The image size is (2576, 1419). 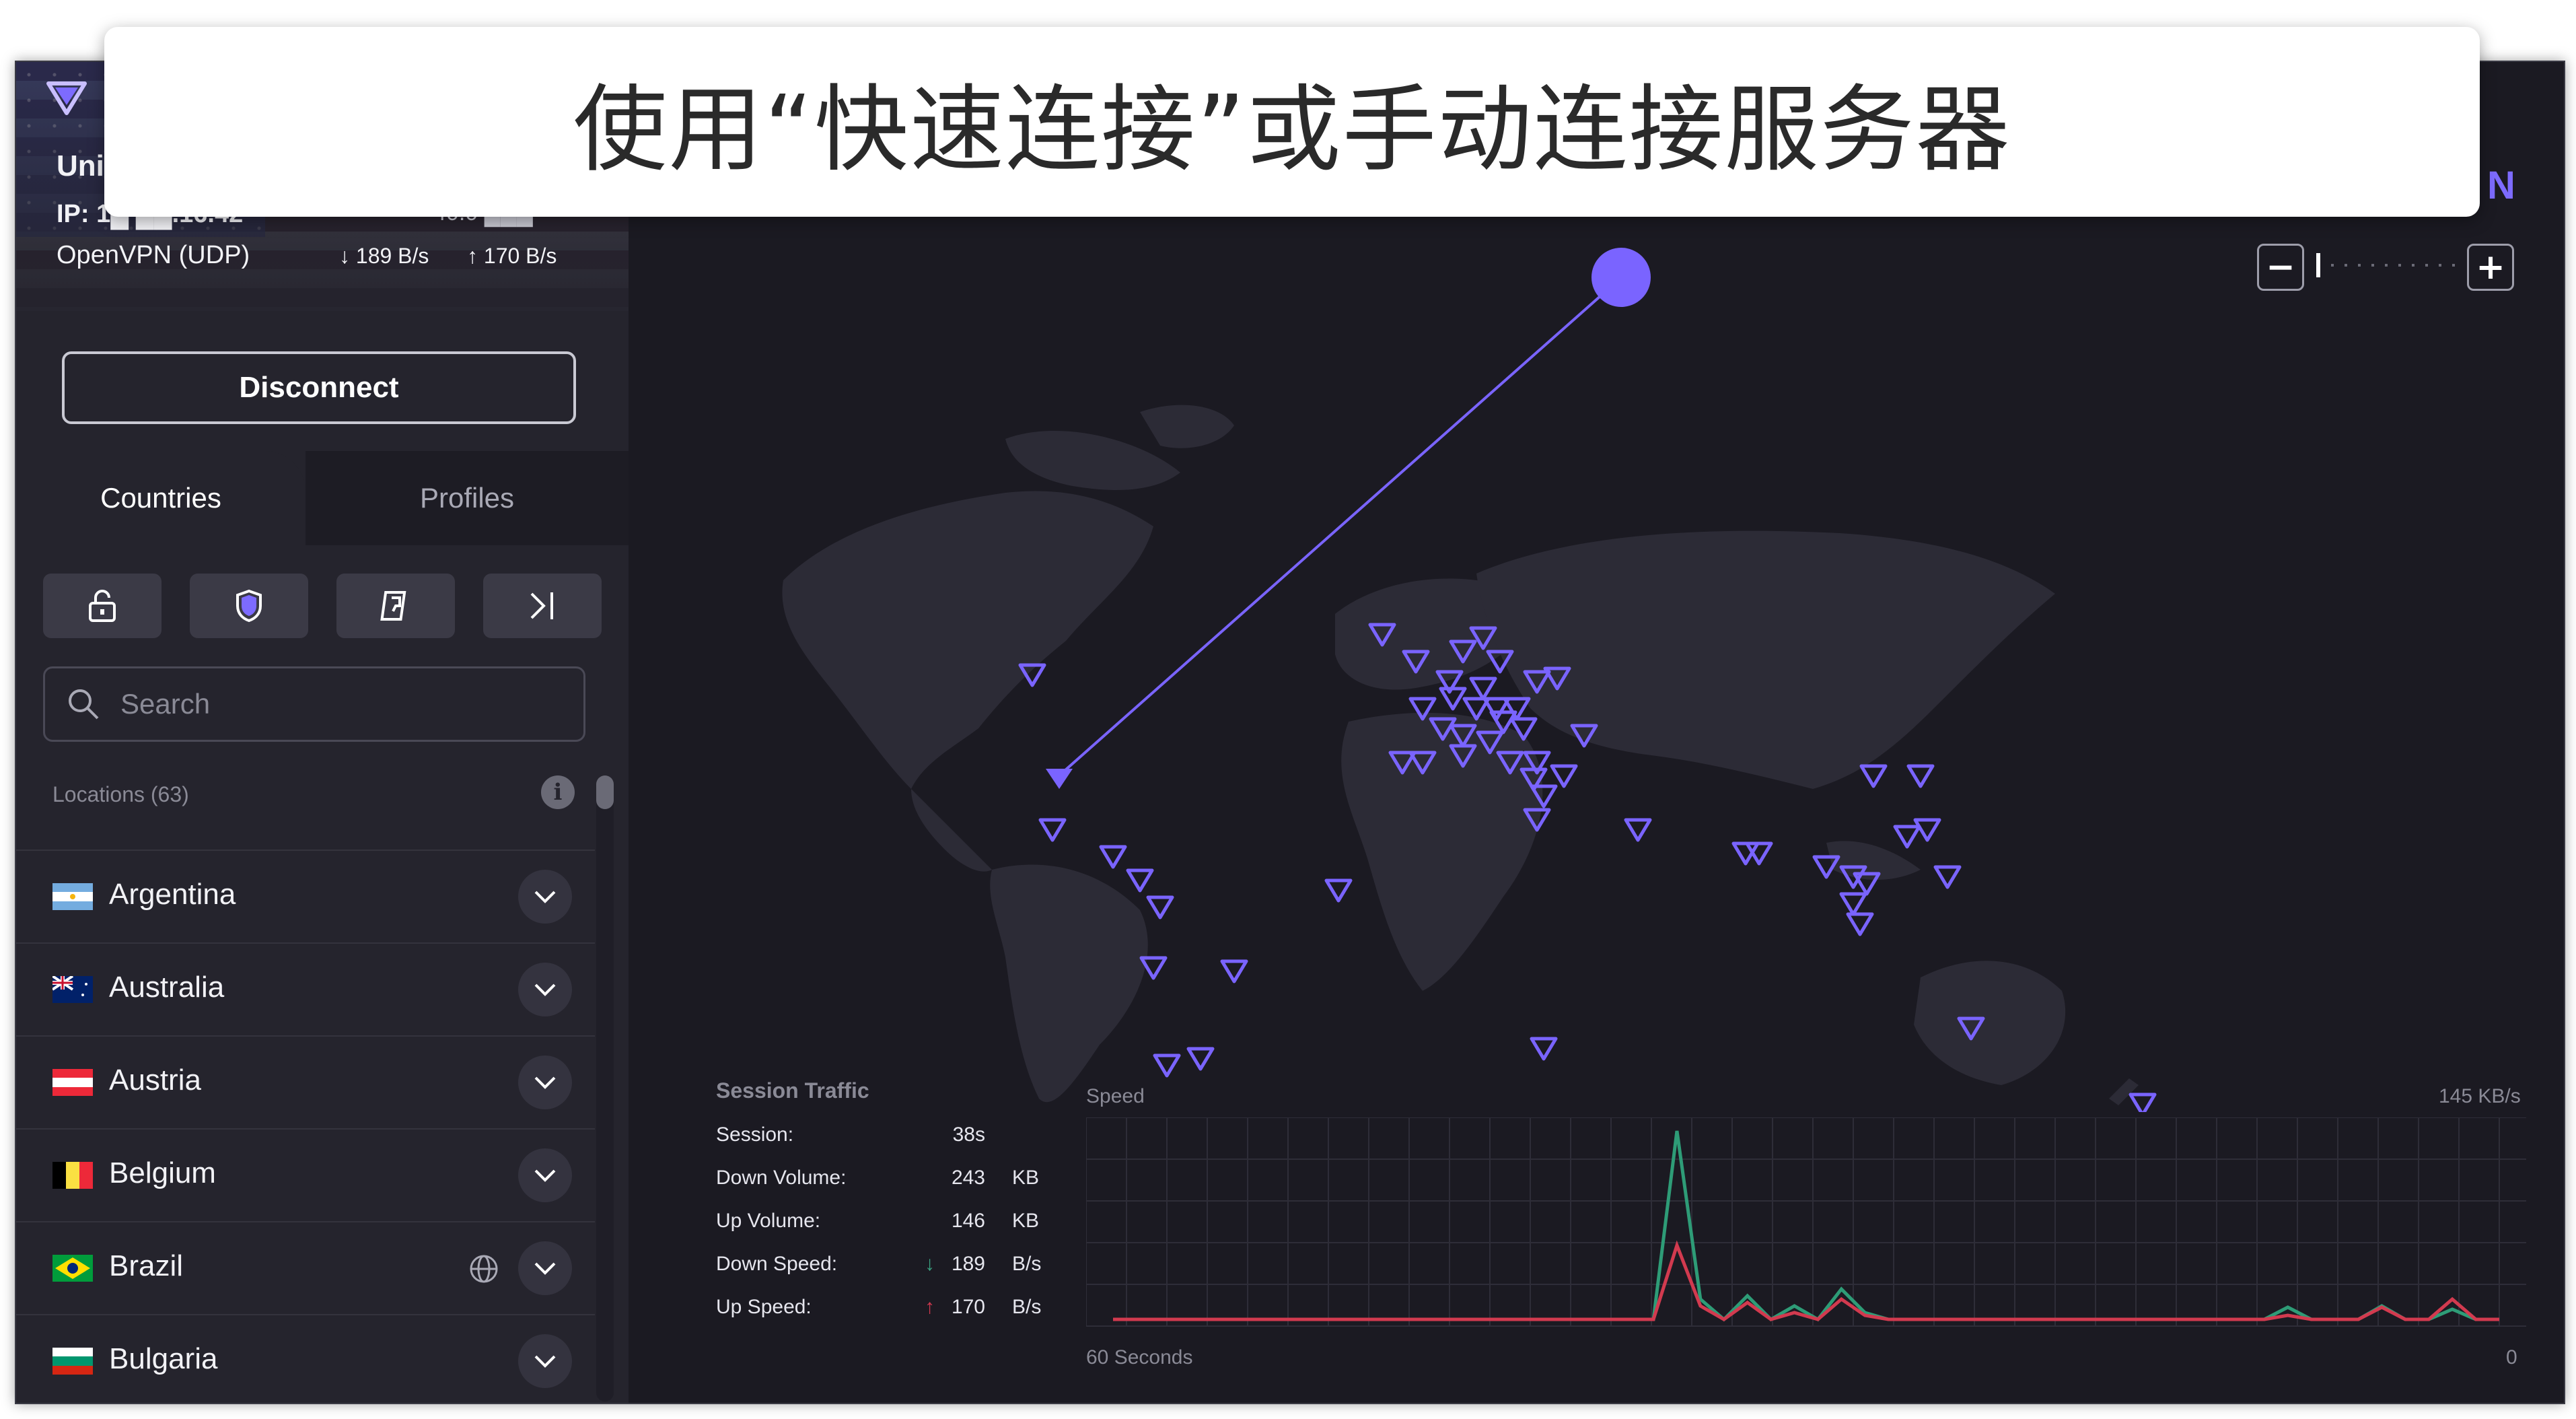 I want to click on country-row: Australia, so click(x=305, y=988).